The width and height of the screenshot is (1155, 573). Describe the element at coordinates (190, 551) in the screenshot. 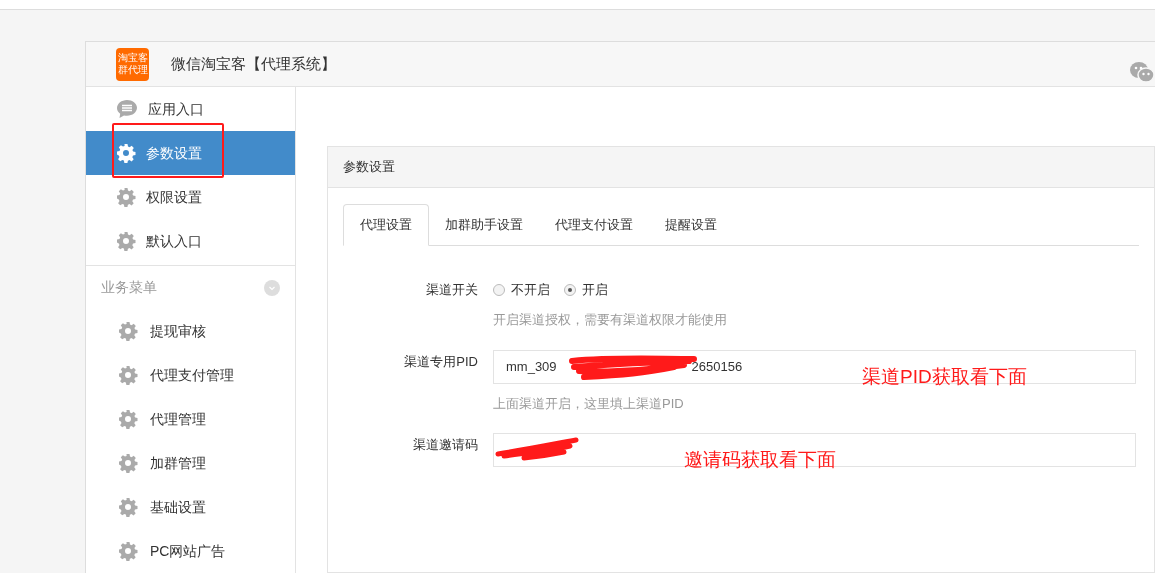

I see `sidebar-item: PC网站广告` at that location.